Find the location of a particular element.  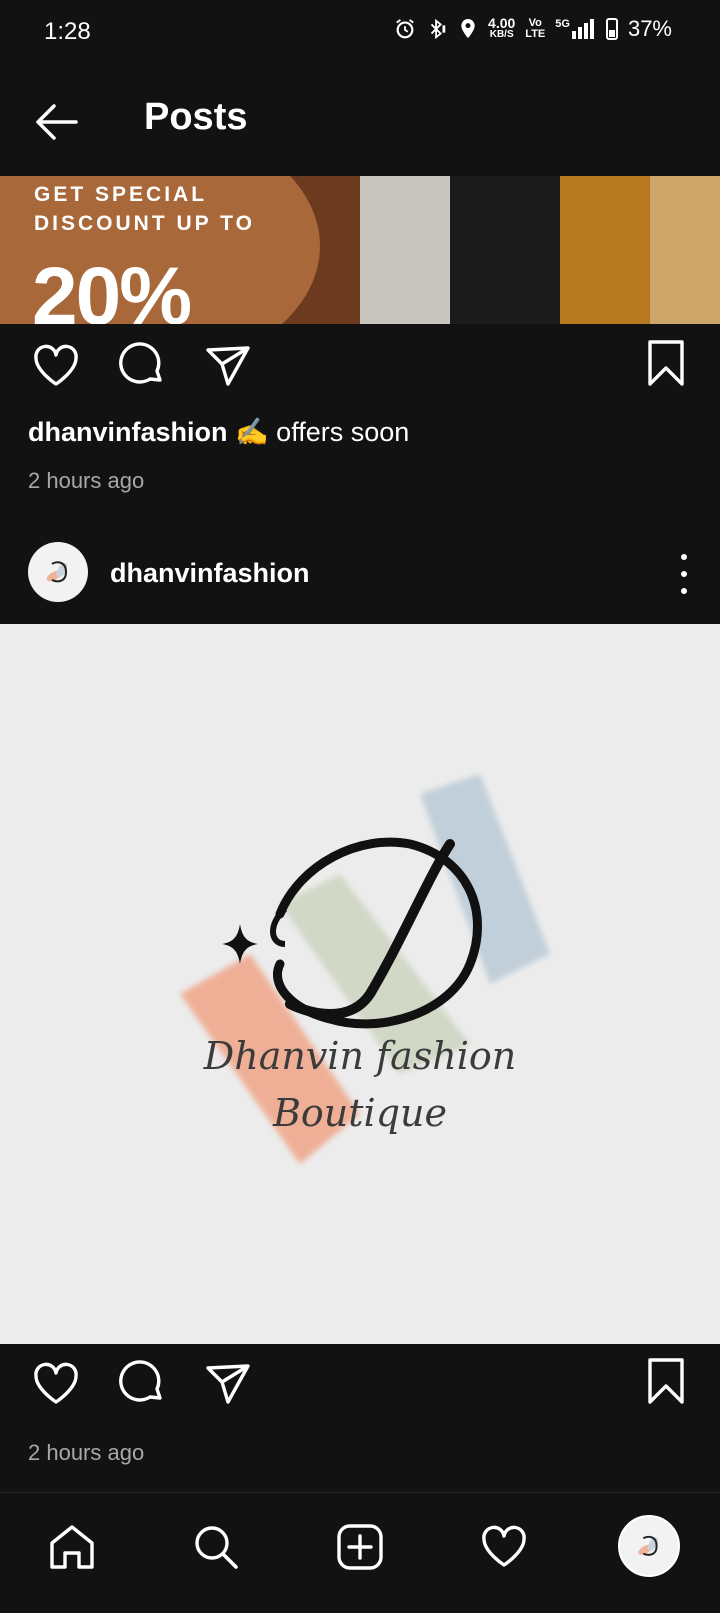

net-speed-unit: KB/S is located at coordinates (501, 34).